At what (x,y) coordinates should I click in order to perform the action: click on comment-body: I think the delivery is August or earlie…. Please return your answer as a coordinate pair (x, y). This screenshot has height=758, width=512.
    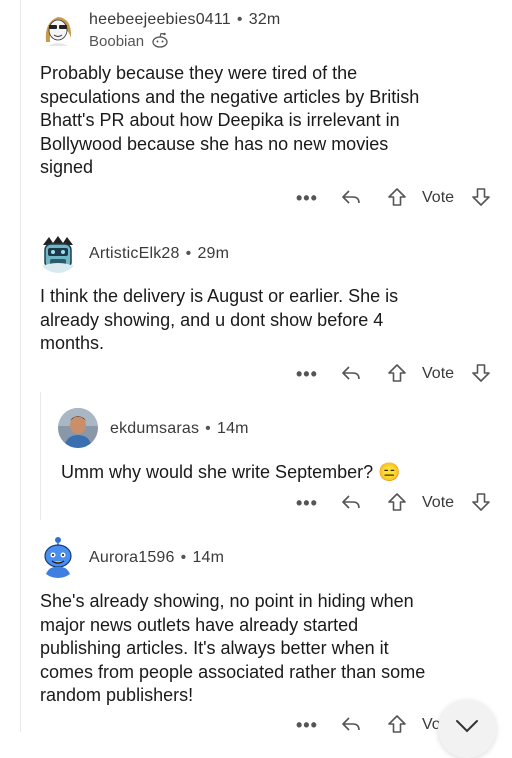
    Looking at the image, I should click on (219, 319).